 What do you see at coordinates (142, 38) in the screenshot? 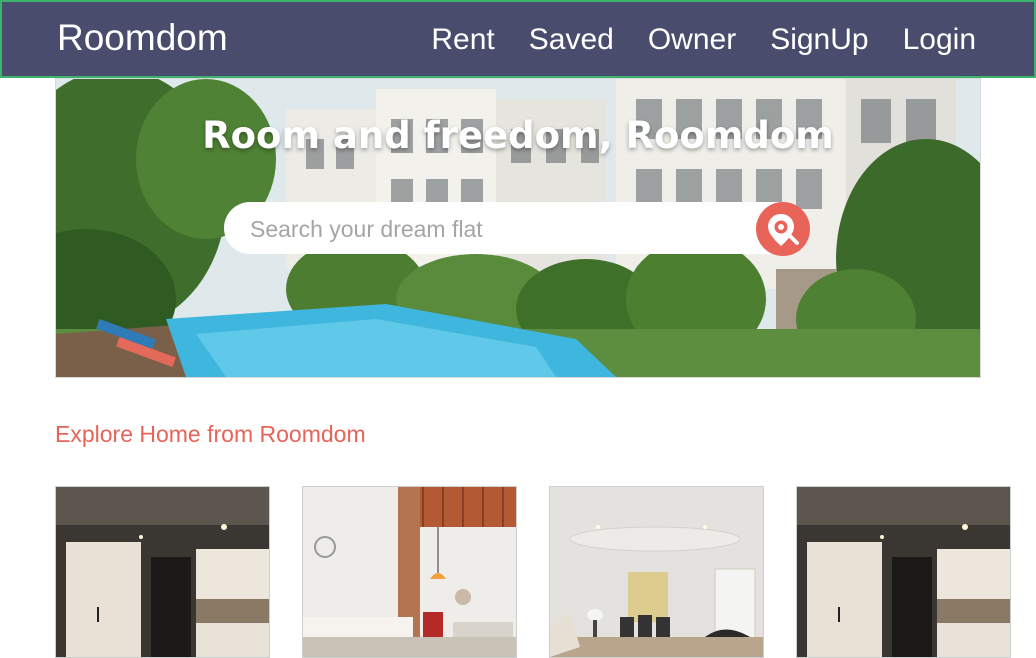
I see `brand-logo: Roomdom` at bounding box center [142, 38].